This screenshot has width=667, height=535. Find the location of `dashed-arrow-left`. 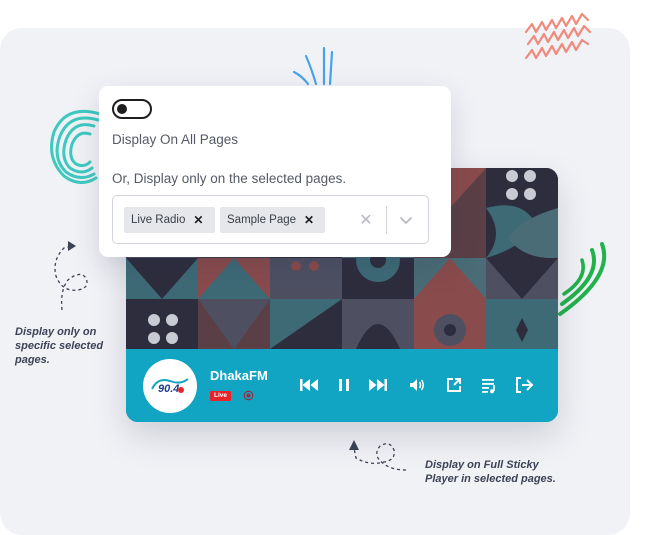

dashed-arrow-left is located at coordinates (71, 276).